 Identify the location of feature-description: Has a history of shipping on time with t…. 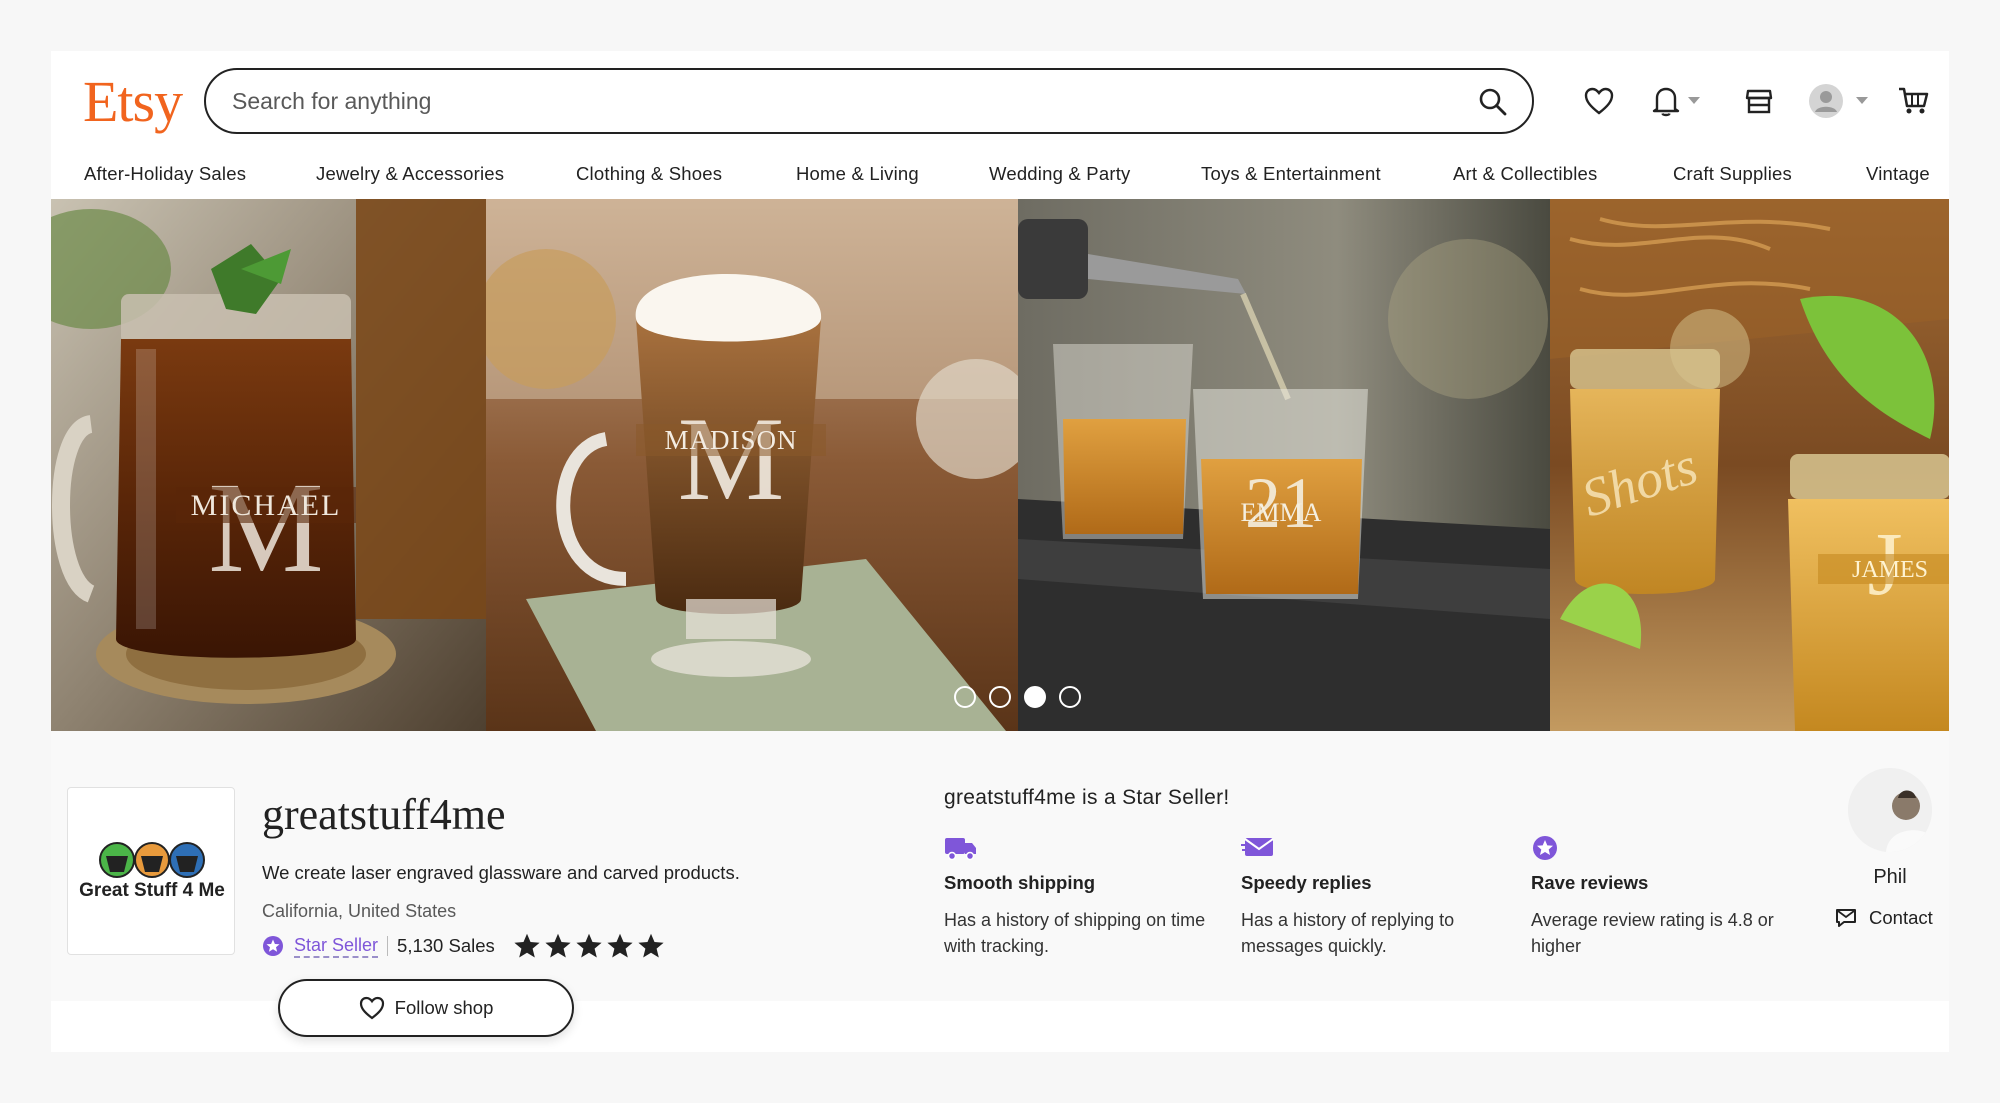
(1075, 933).